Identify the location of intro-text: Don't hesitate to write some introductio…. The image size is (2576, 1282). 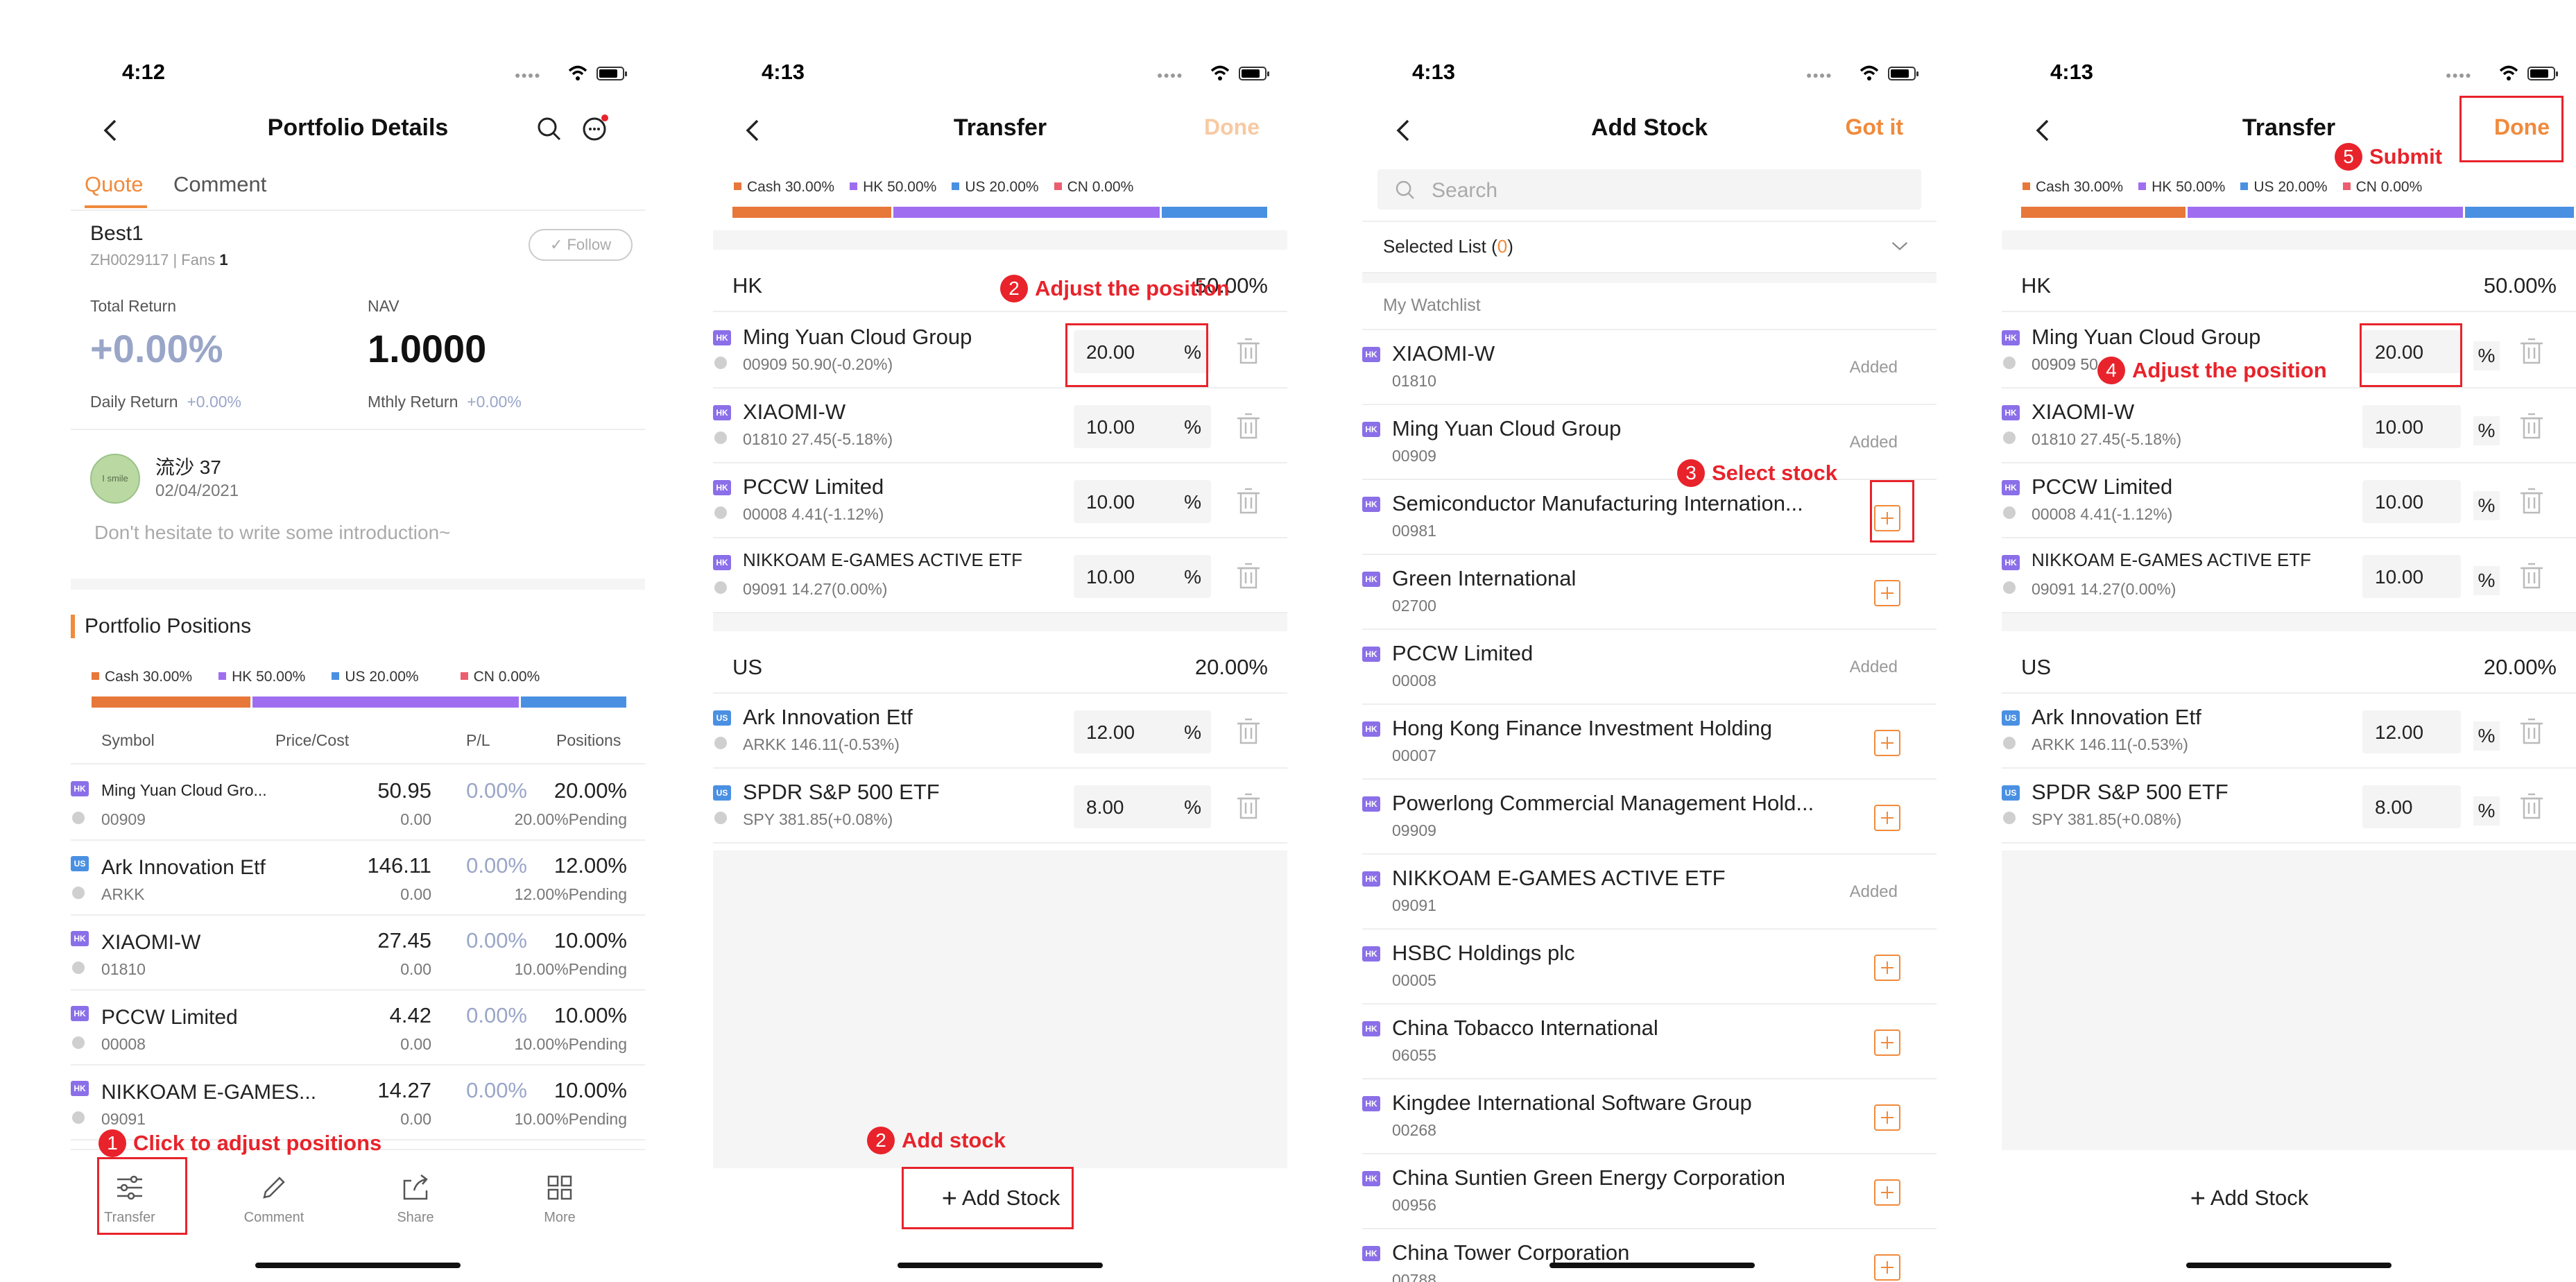
(272, 533).